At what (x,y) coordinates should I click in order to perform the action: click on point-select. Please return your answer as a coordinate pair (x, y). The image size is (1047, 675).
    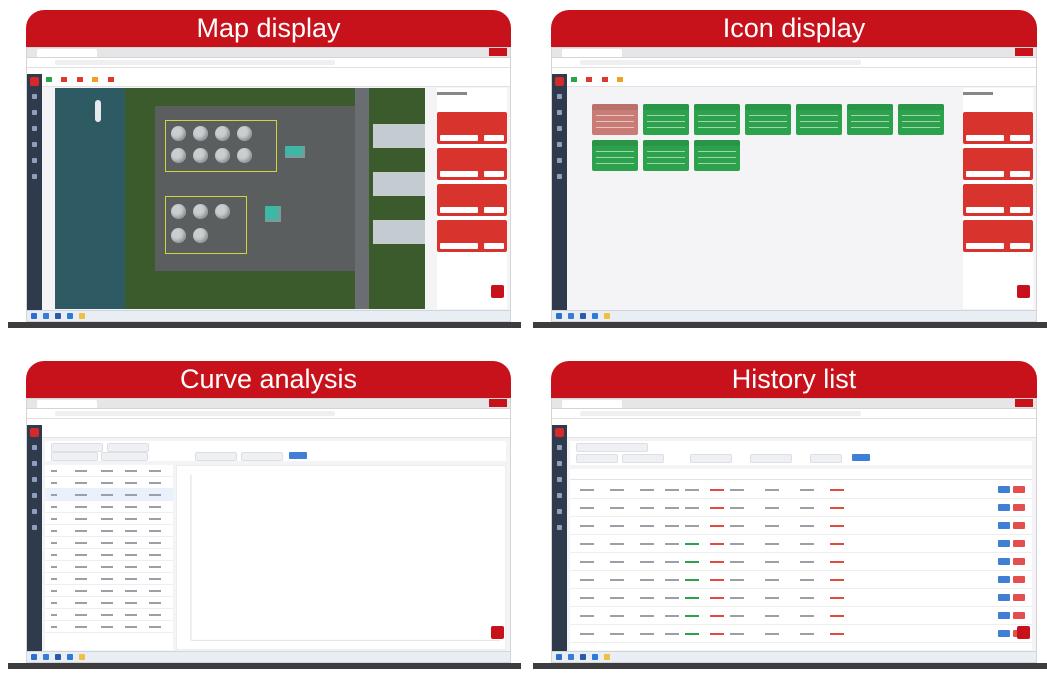
    Looking at the image, I should click on (128, 447).